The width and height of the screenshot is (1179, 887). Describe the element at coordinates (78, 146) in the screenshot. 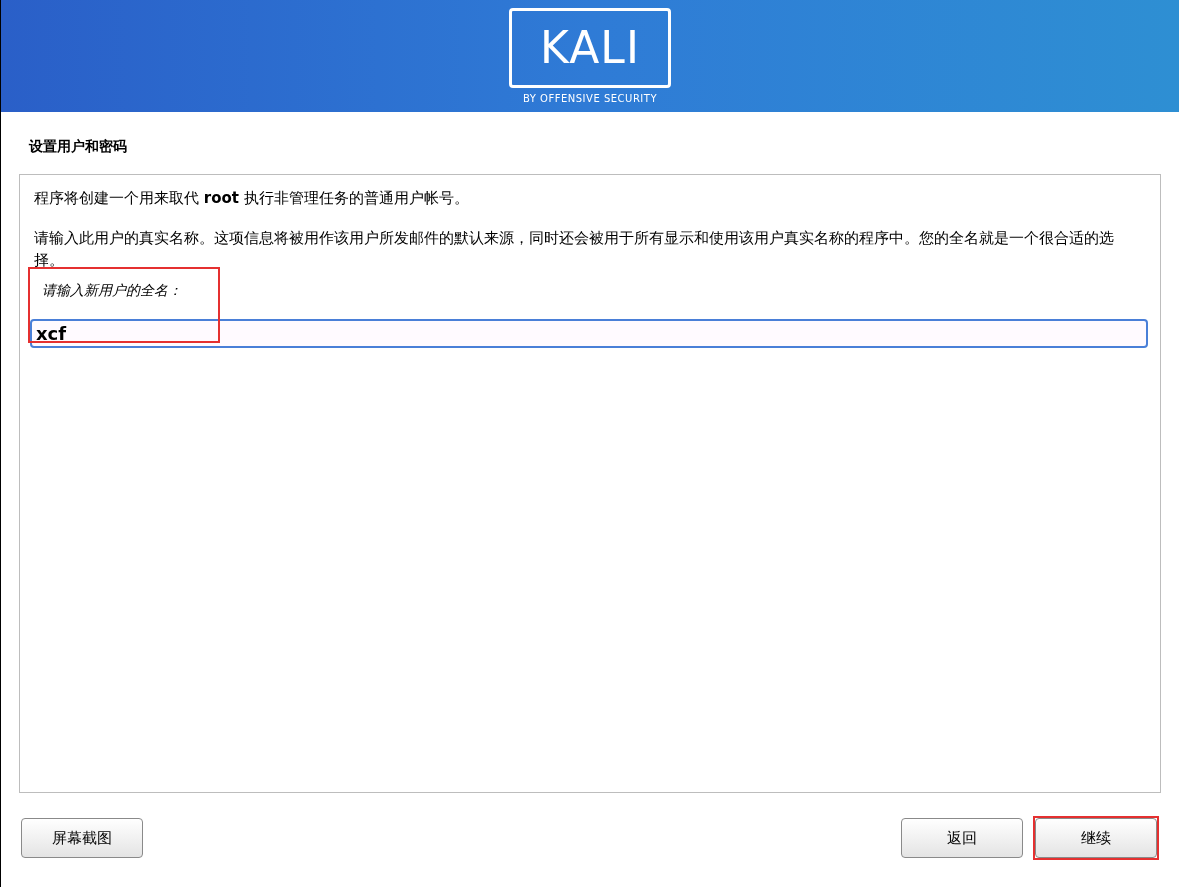

I see `step-title: 设置用户和密码` at that location.